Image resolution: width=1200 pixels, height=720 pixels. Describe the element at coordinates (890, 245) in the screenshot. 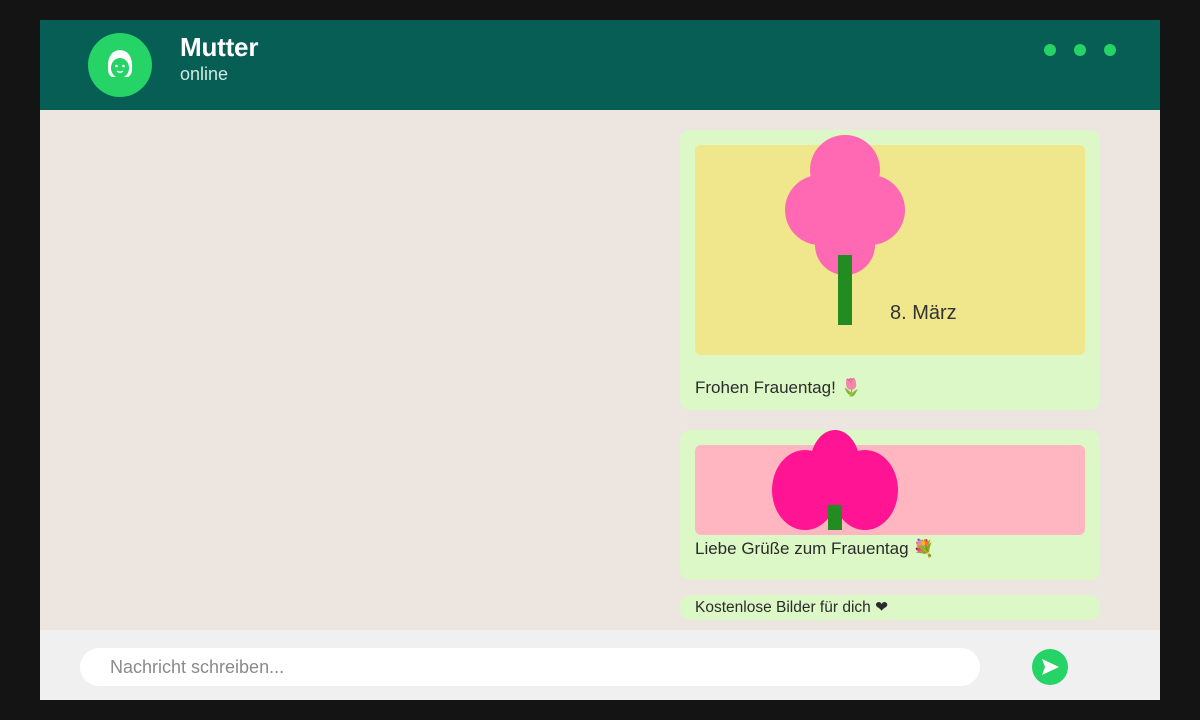

I see `greeting-image-card: 8. März` at that location.